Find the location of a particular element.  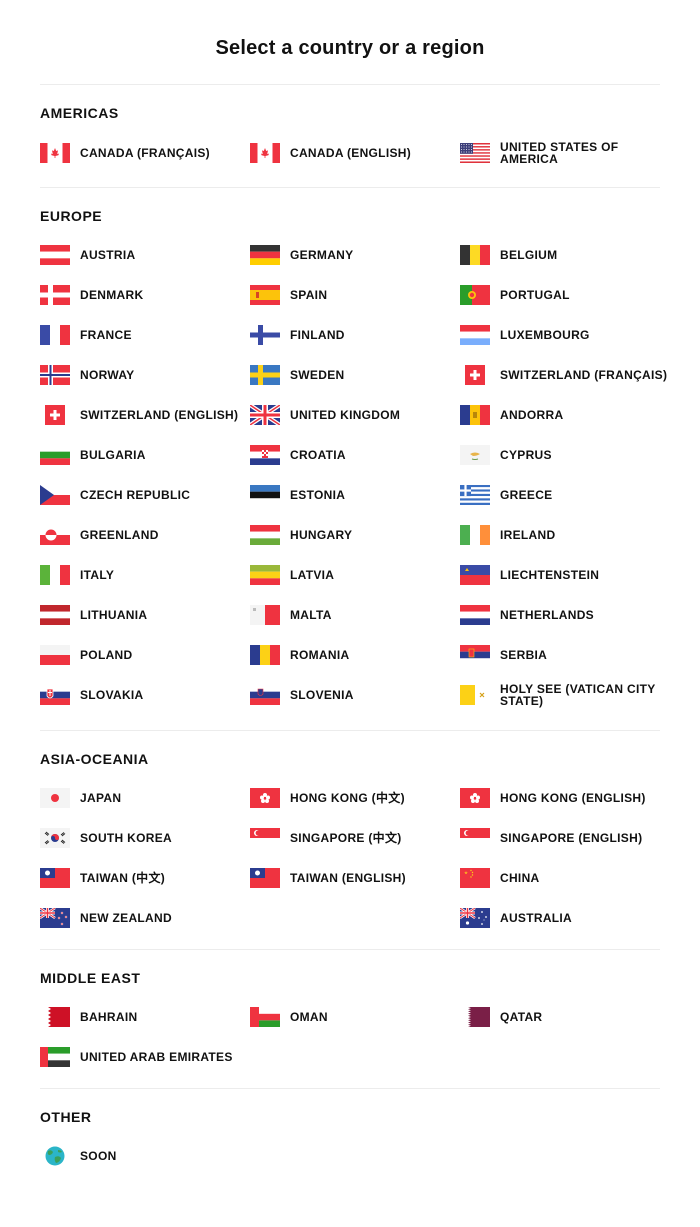

country-link-portugal: PORTUGAL is located at coordinates (565, 295).